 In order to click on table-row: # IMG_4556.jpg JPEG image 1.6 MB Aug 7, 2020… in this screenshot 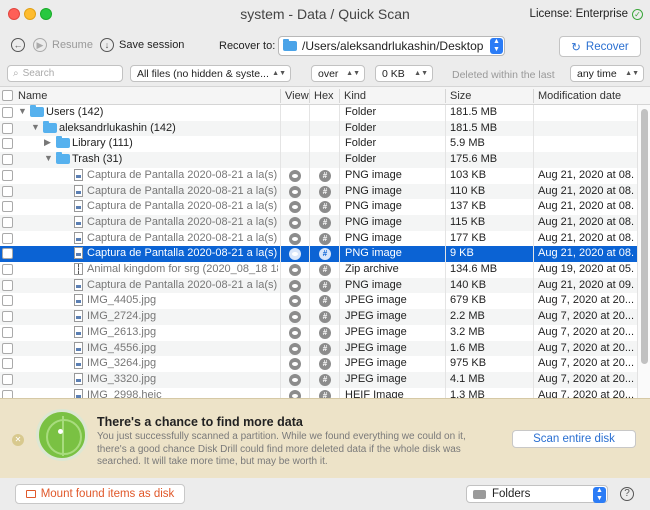, I will do `click(318, 348)`.